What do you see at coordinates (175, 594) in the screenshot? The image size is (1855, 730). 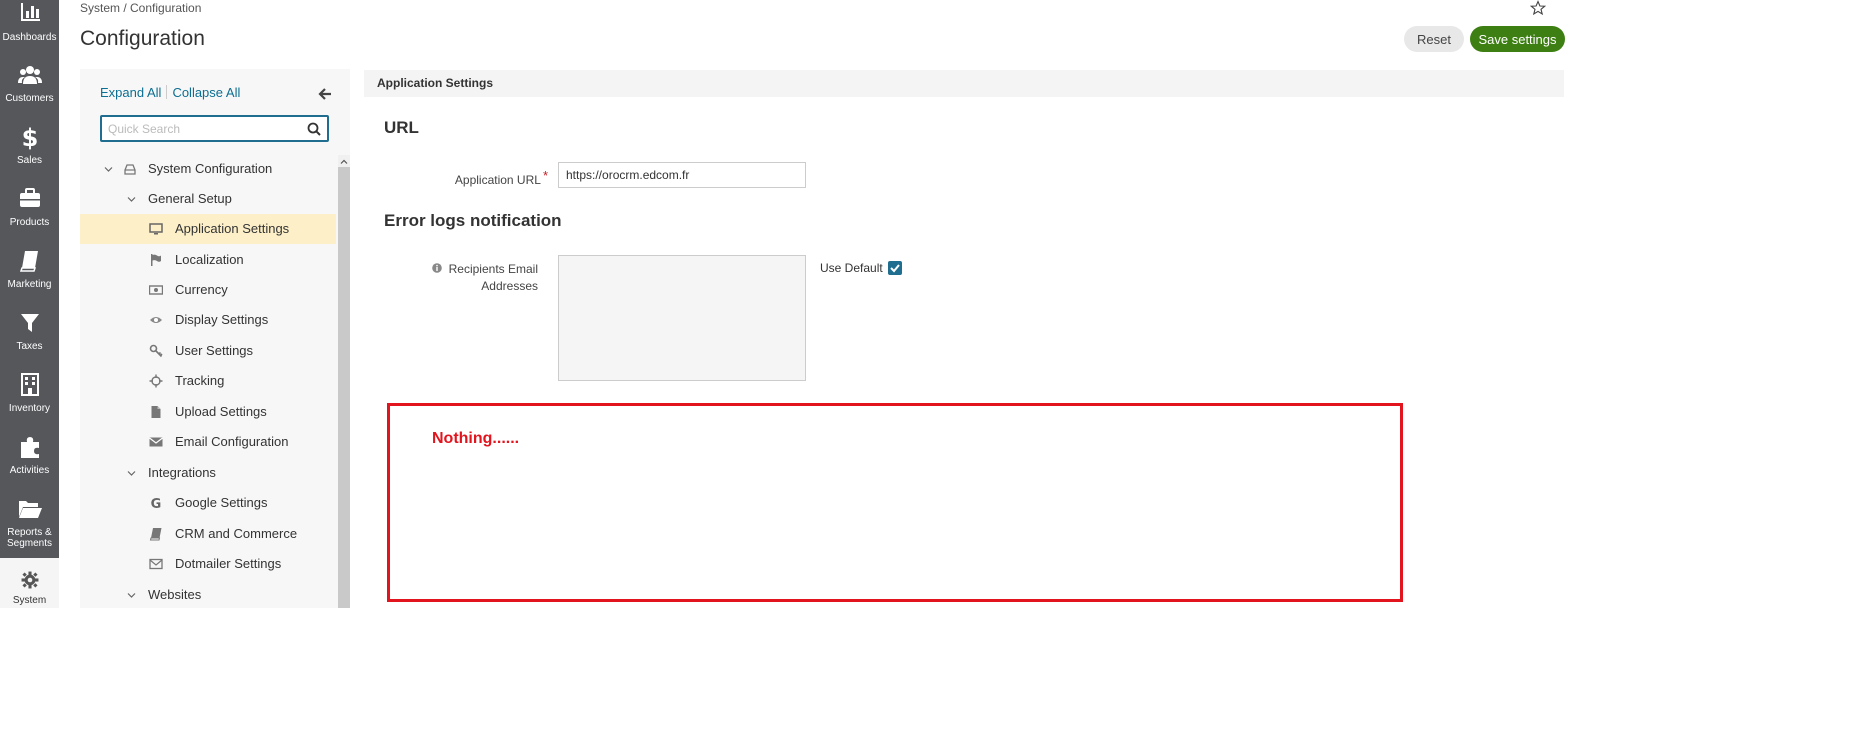 I see `tree-item-label: Websites` at bounding box center [175, 594].